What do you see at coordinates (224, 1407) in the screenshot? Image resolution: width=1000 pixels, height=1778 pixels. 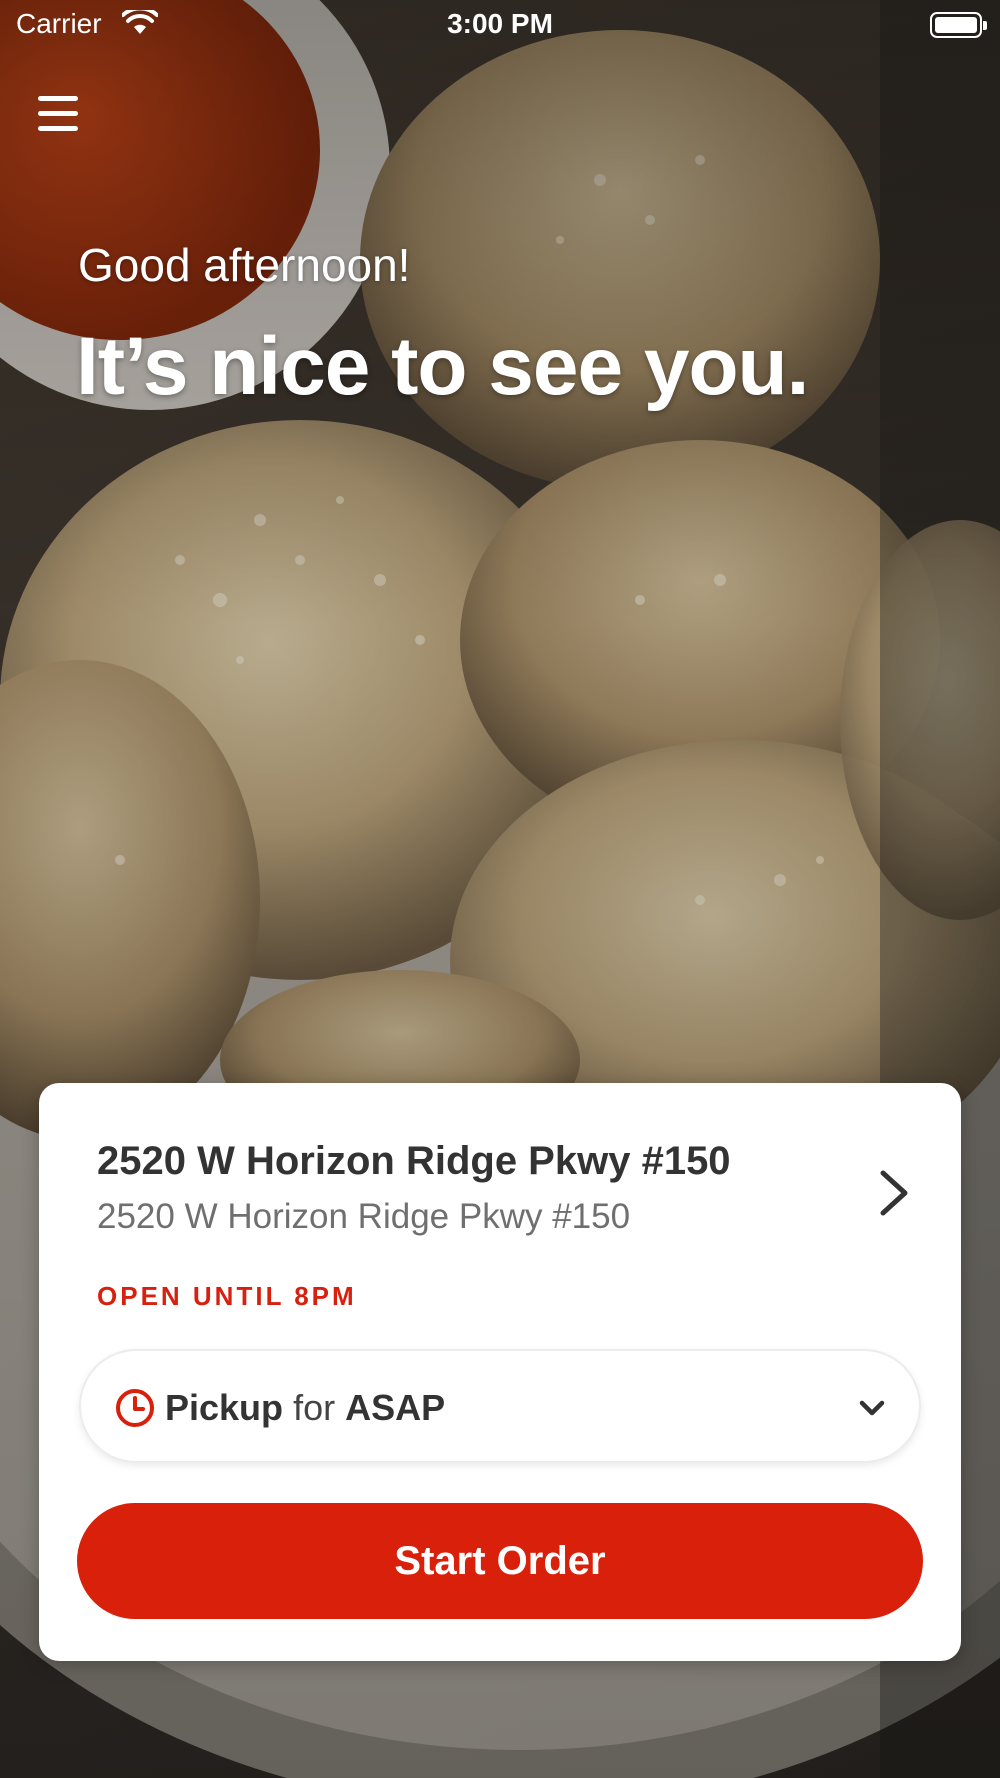 I see `order-mode-type: Pickup` at bounding box center [224, 1407].